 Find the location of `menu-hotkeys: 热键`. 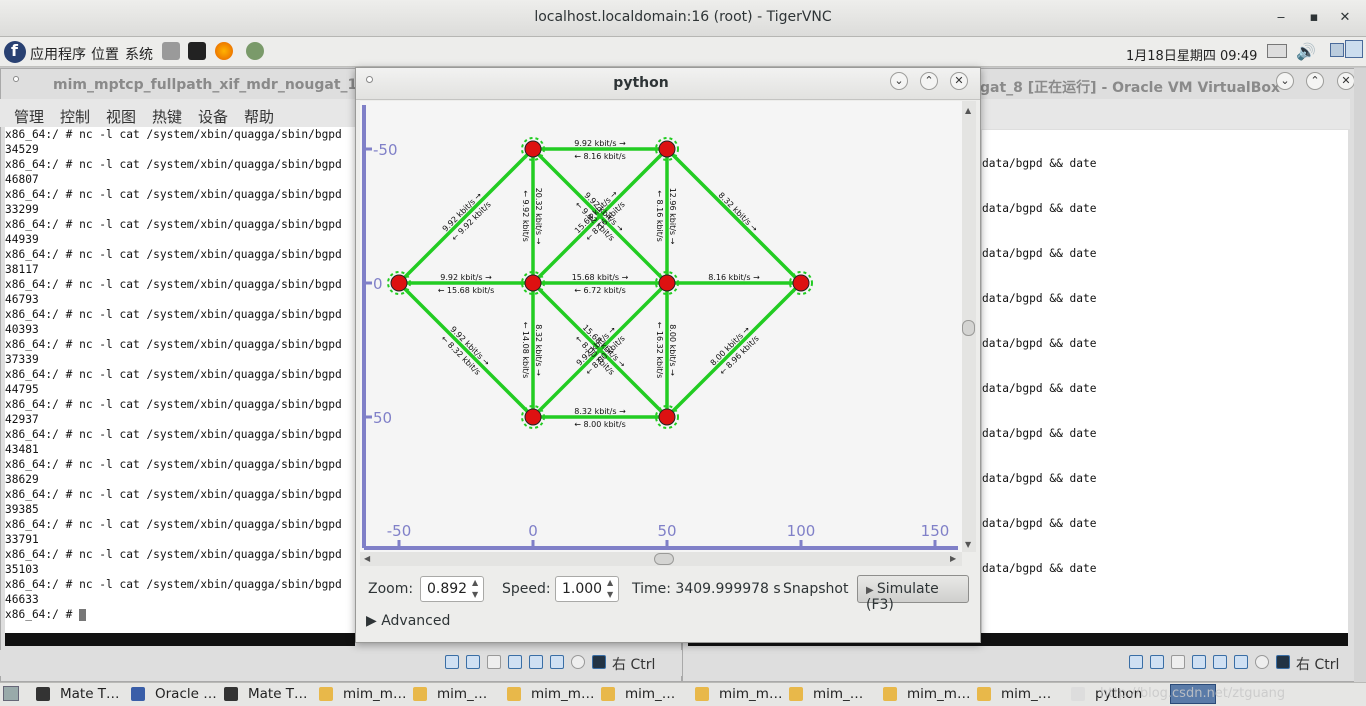

menu-hotkeys: 热键 is located at coordinates (167, 116).